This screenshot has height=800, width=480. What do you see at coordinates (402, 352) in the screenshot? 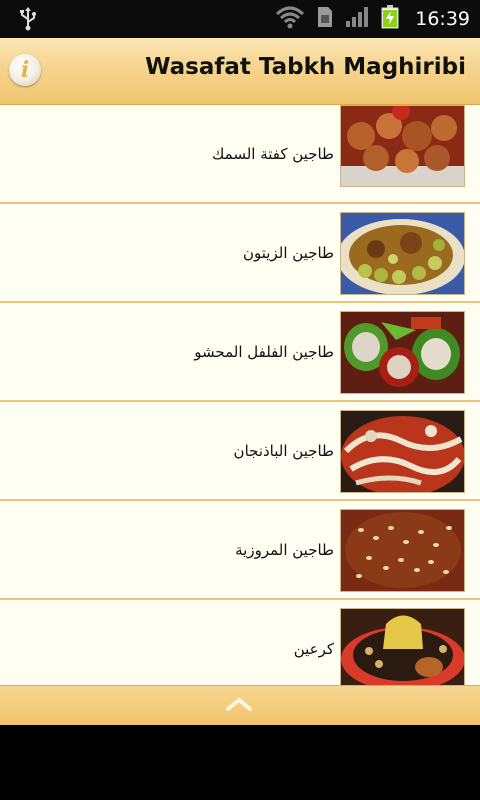
I see `stuffed-pepper-tagine-photo` at bounding box center [402, 352].